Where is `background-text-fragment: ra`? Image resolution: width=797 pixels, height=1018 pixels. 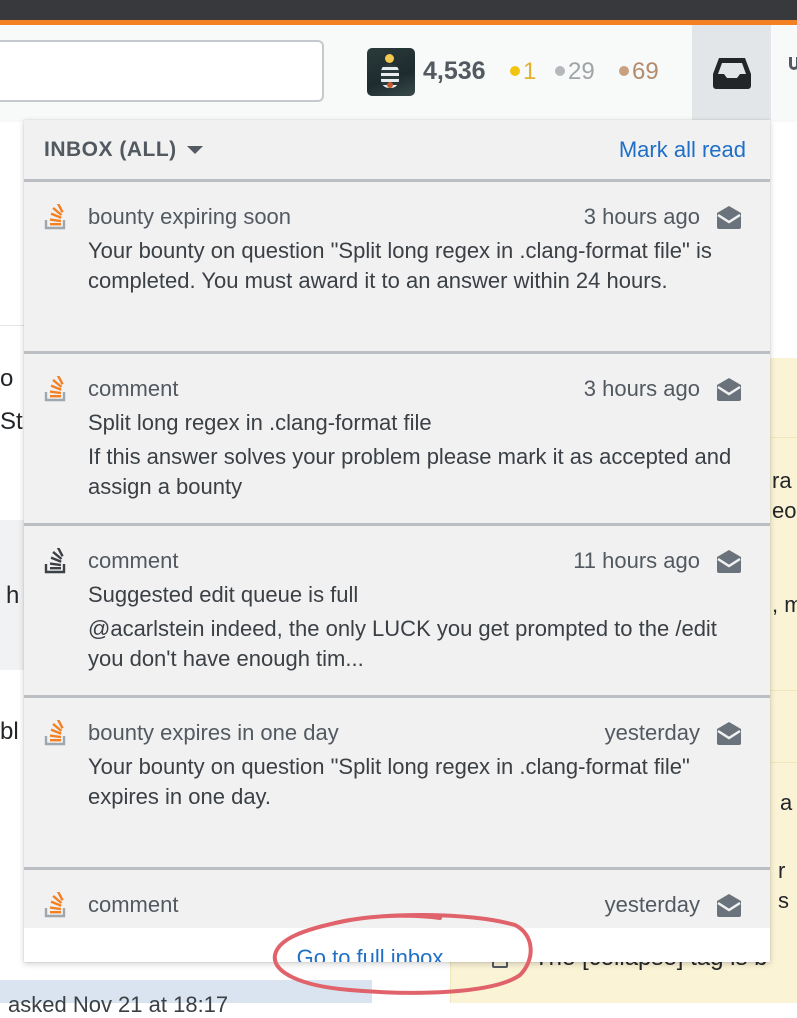
background-text-fragment: ra is located at coordinates (782, 480).